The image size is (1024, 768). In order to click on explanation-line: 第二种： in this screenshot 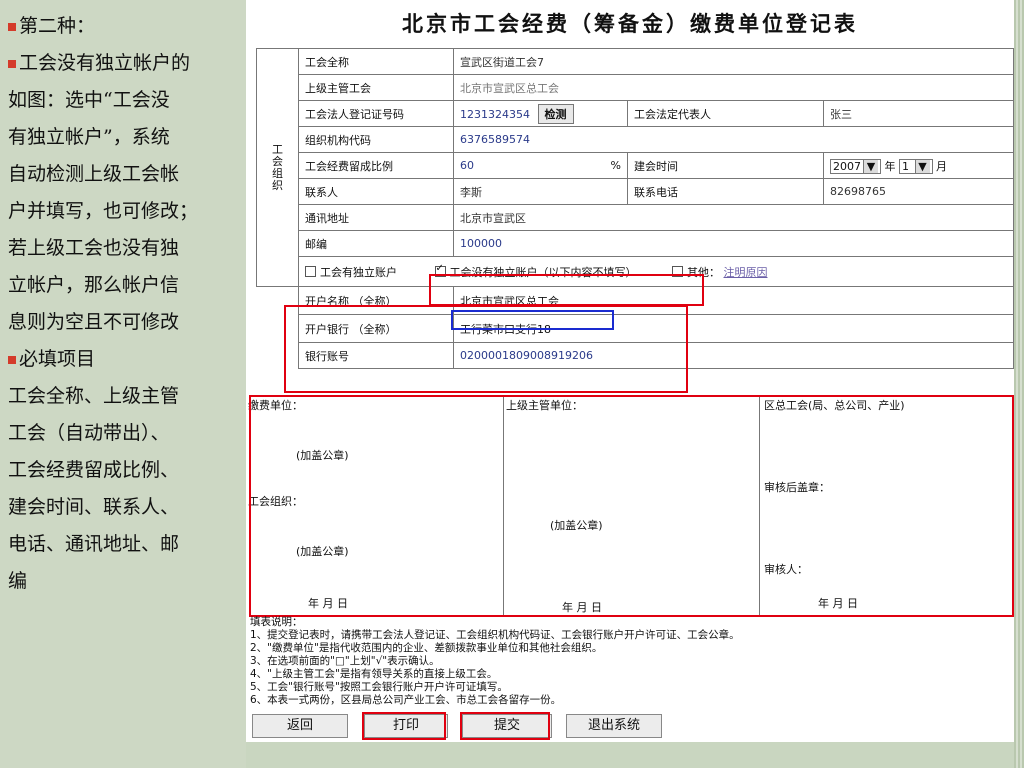, I will do `click(125, 26)`.